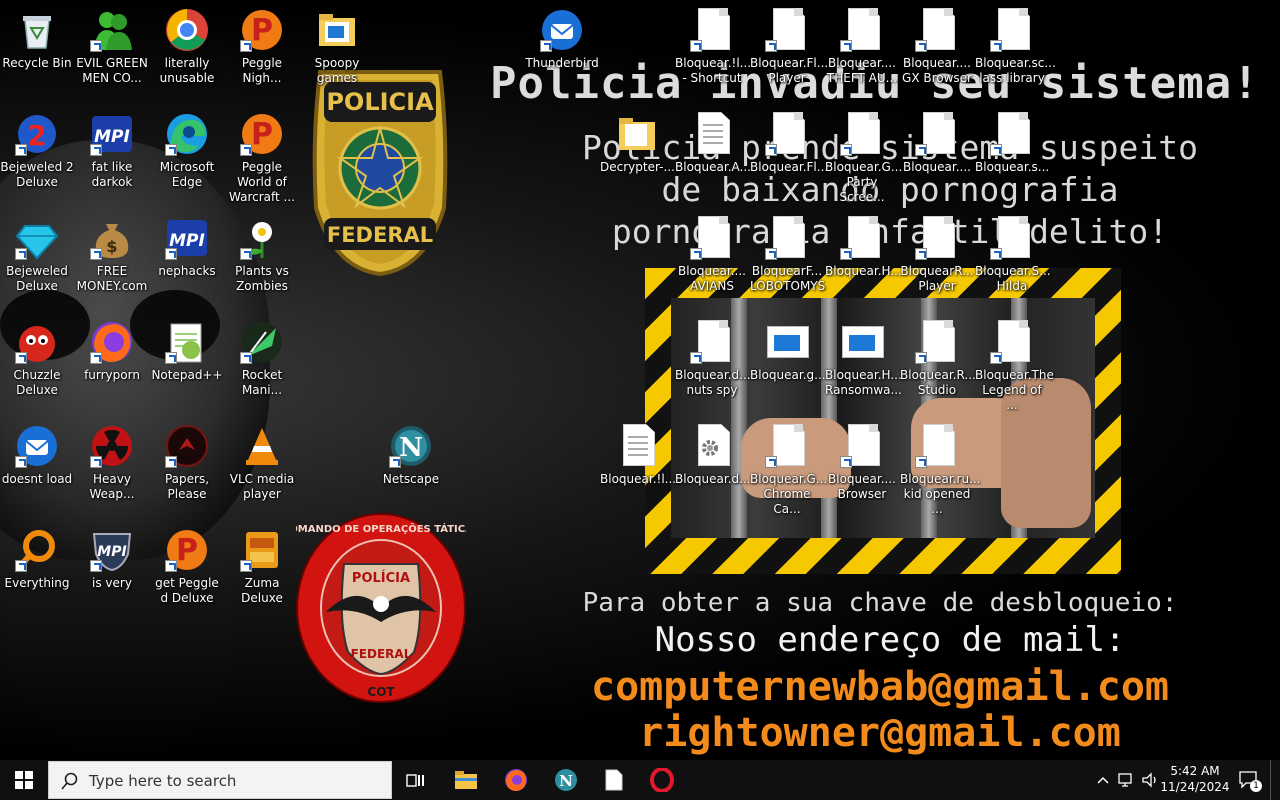 This screenshot has width=1280, height=800. What do you see at coordinates (37, 557) in the screenshot?
I see `desktop-icon-everything: Everything` at bounding box center [37, 557].